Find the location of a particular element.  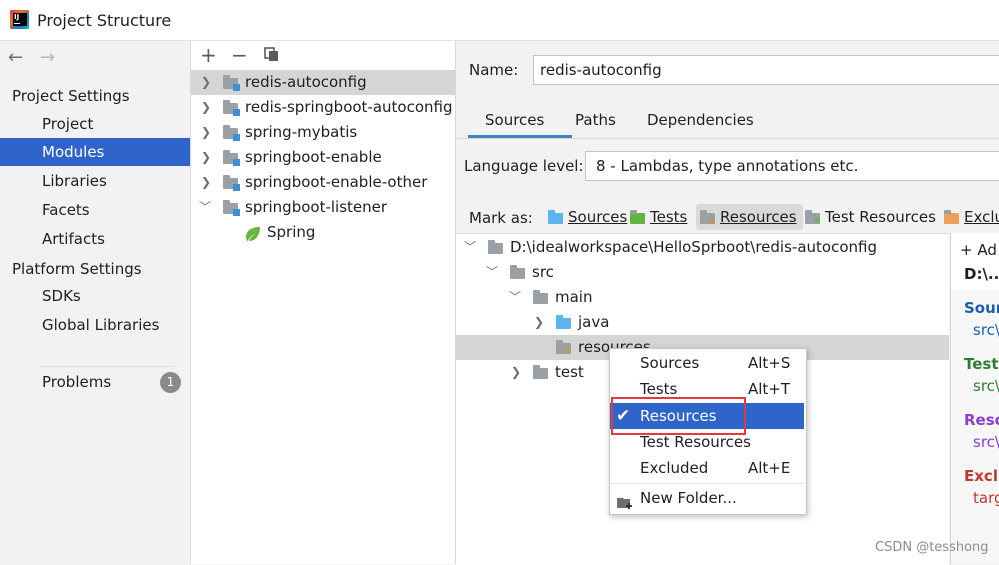

sidebar-item-label: Modules is located at coordinates (73, 152).